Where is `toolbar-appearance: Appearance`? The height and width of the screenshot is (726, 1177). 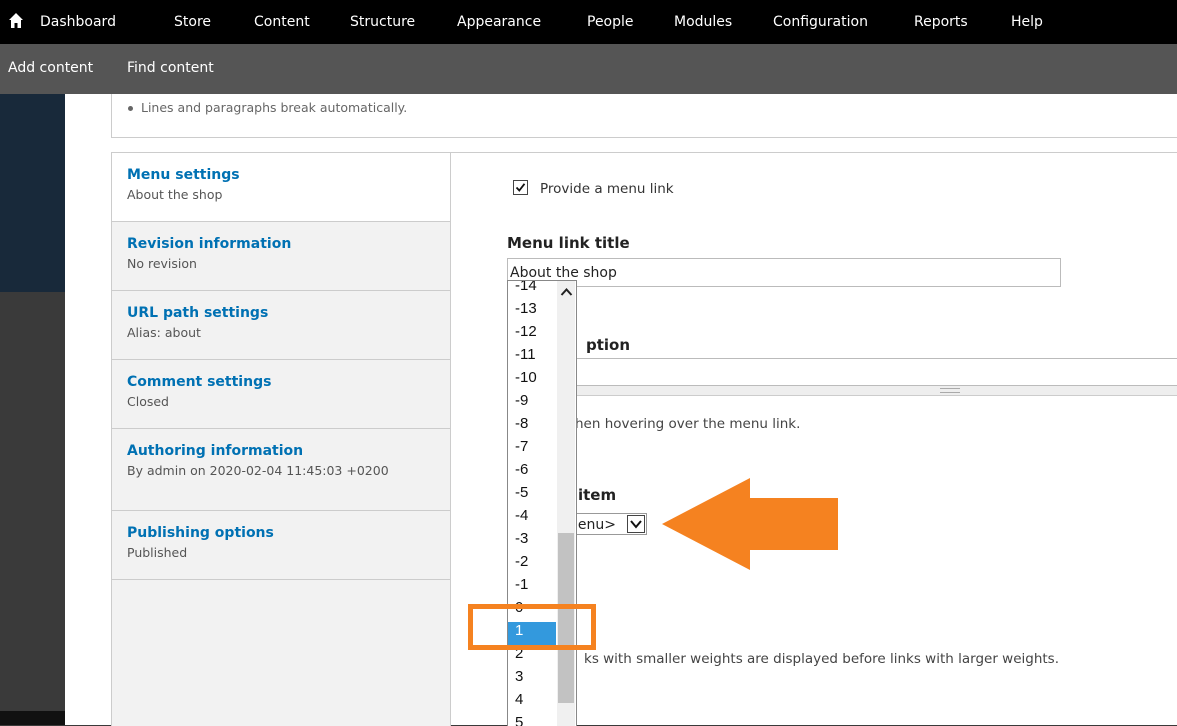 toolbar-appearance: Appearance is located at coordinates (499, 22).